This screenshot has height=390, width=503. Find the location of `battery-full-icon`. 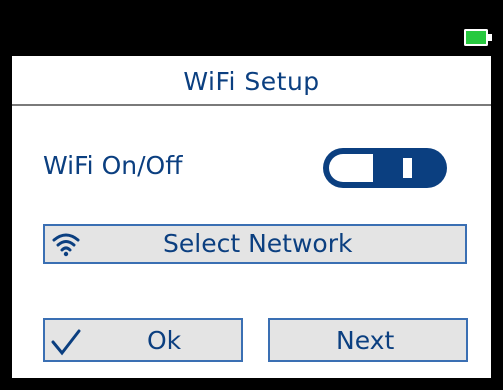

battery-full-icon is located at coordinates (478, 37).